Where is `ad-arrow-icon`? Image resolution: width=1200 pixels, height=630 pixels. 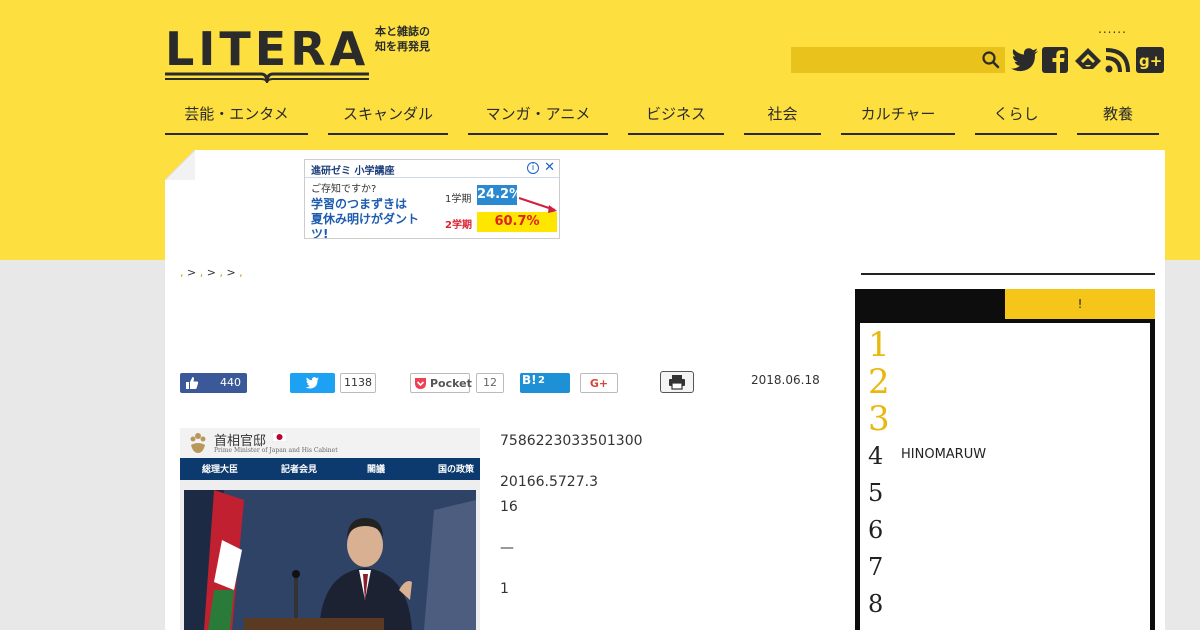
ad-arrow-icon is located at coordinates (537, 205).